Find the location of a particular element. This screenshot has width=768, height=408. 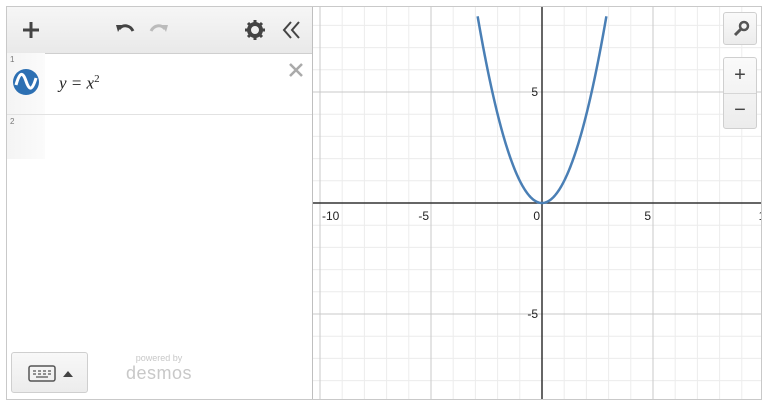

plus-icon is located at coordinates (31, 30).